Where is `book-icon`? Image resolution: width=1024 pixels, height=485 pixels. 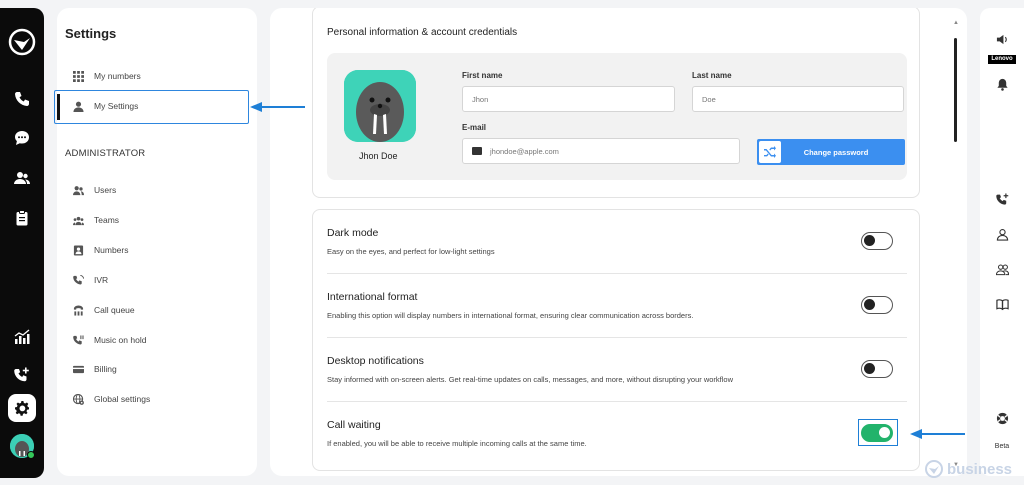 book-icon is located at coordinates (1002, 304).